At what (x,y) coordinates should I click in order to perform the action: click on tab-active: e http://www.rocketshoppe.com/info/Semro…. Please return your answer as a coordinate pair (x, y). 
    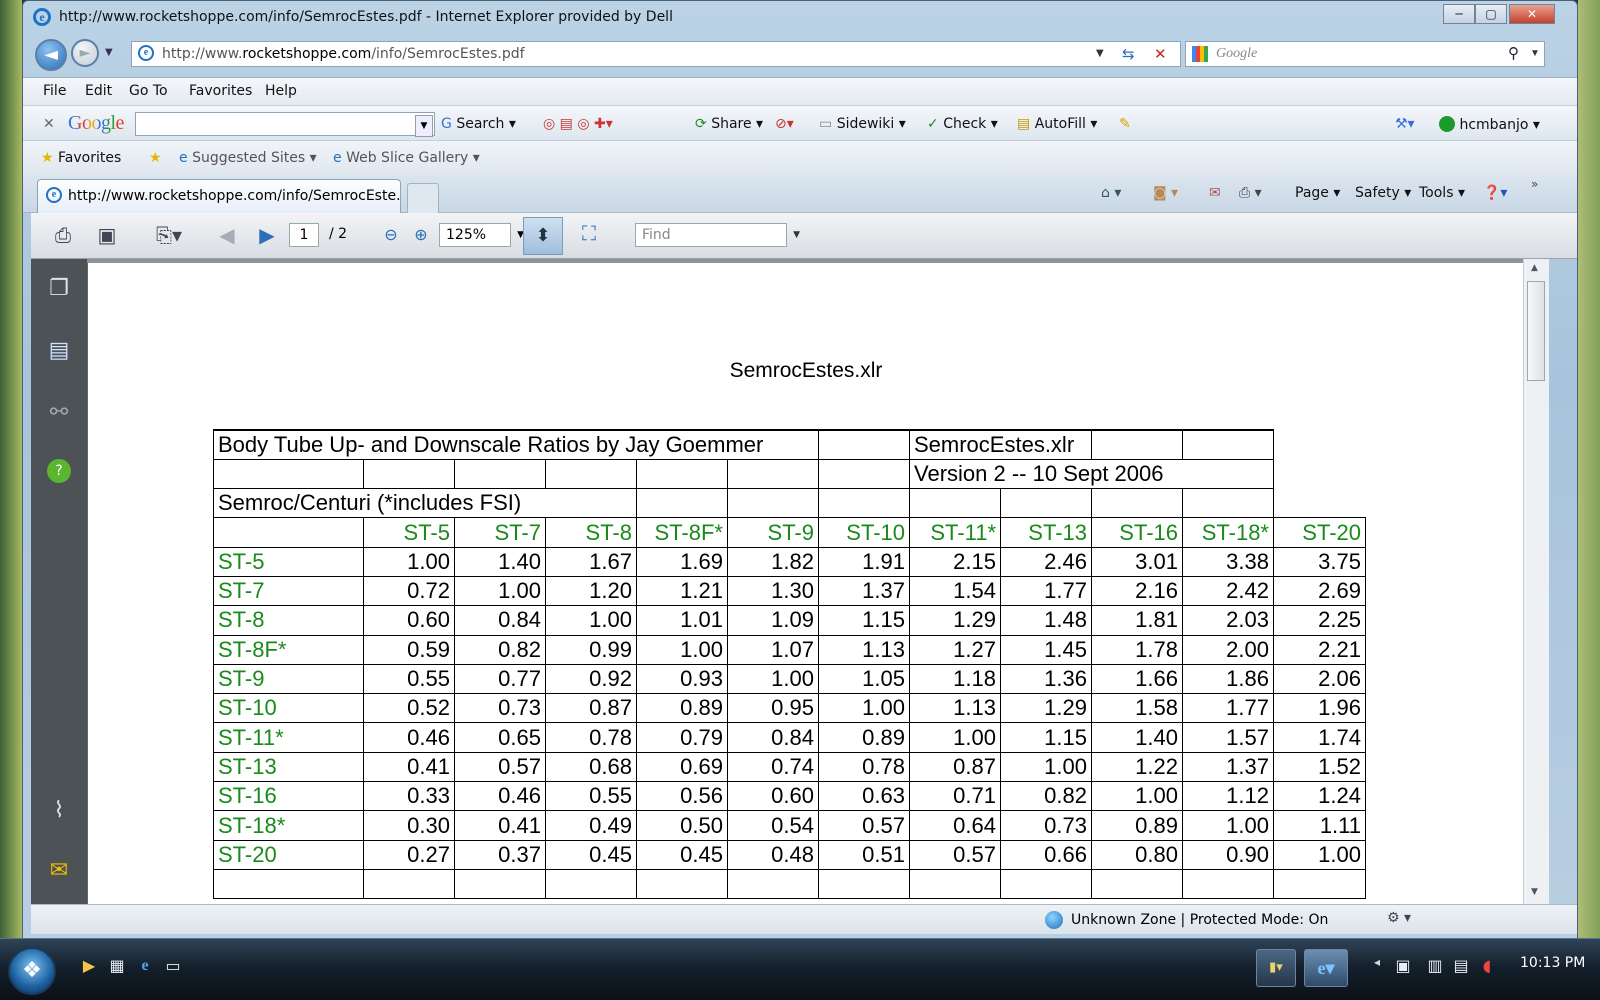
    Looking at the image, I should click on (219, 196).